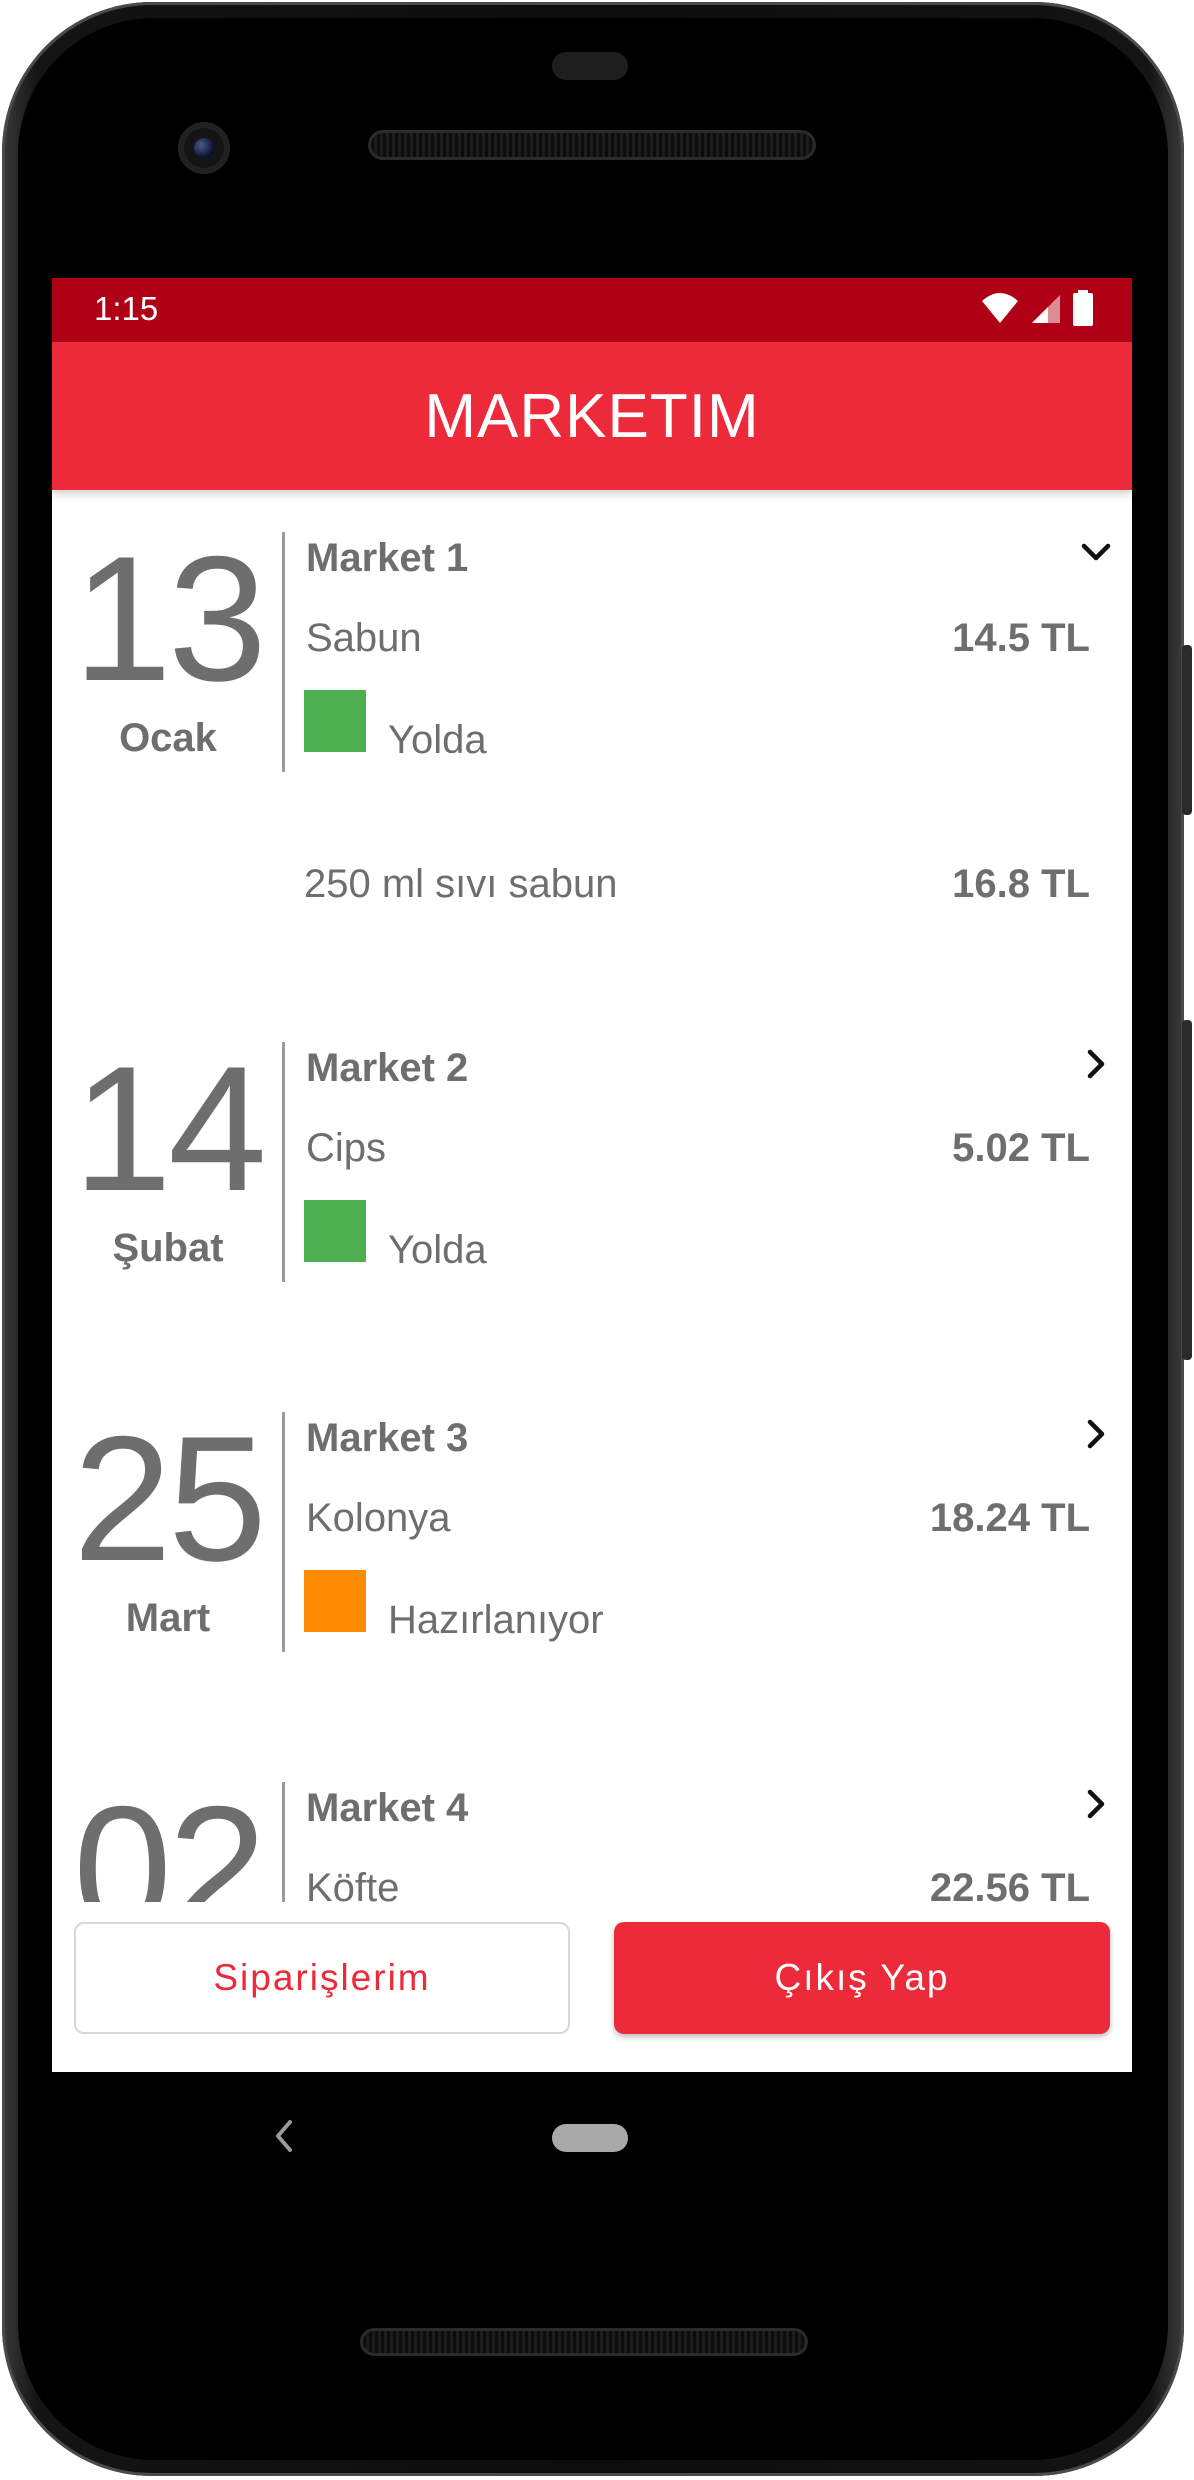 The height and width of the screenshot is (2480, 1194). What do you see at coordinates (1021, 884) in the screenshot?
I see `product-price: 16.8 TL` at bounding box center [1021, 884].